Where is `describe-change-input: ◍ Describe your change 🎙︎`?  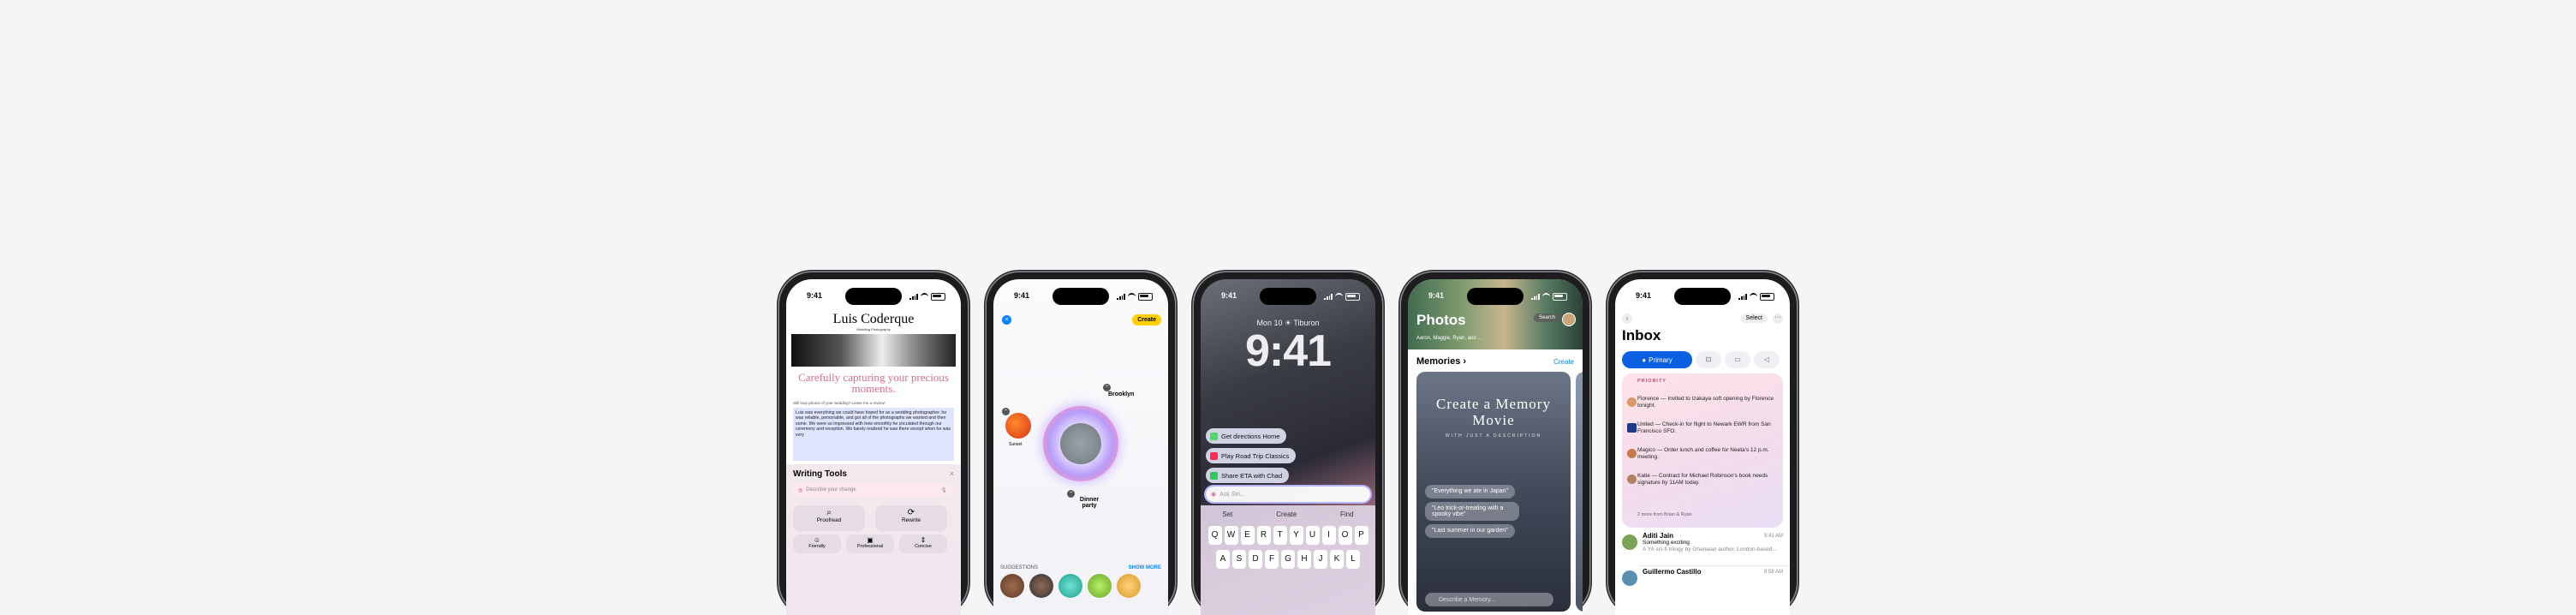
describe-change-input: ◍ Describe your change 🎙︎ is located at coordinates (873, 490).